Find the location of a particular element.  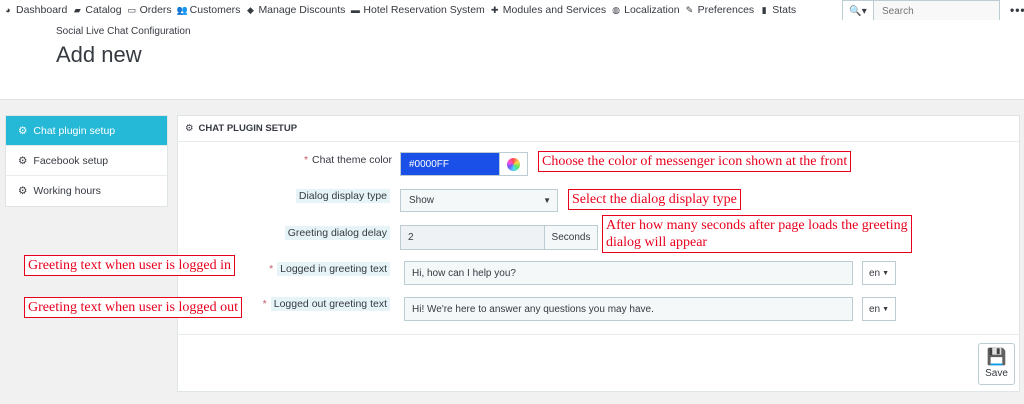

users-icon: 👥 is located at coordinates (182, 9).